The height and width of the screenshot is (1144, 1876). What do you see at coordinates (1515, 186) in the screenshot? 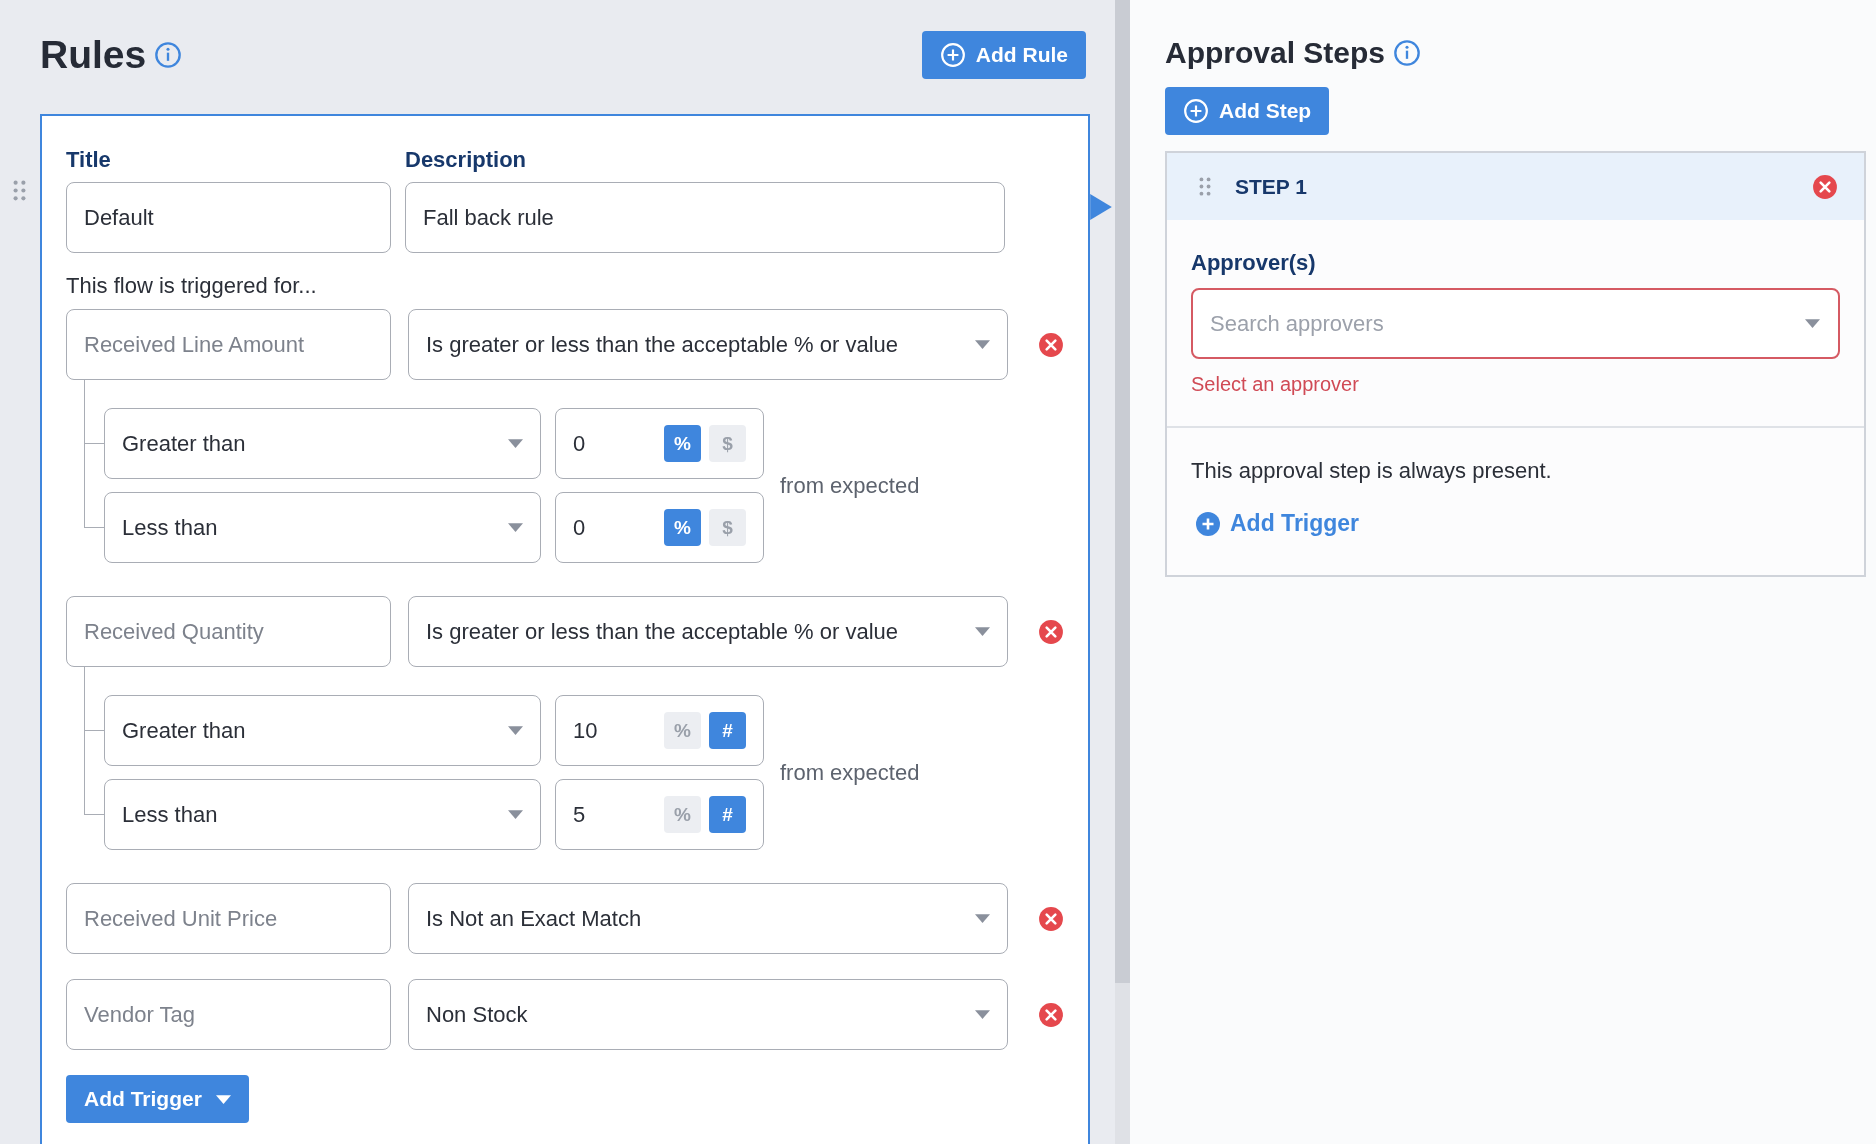
I see `step-header: STEP 1` at bounding box center [1515, 186].